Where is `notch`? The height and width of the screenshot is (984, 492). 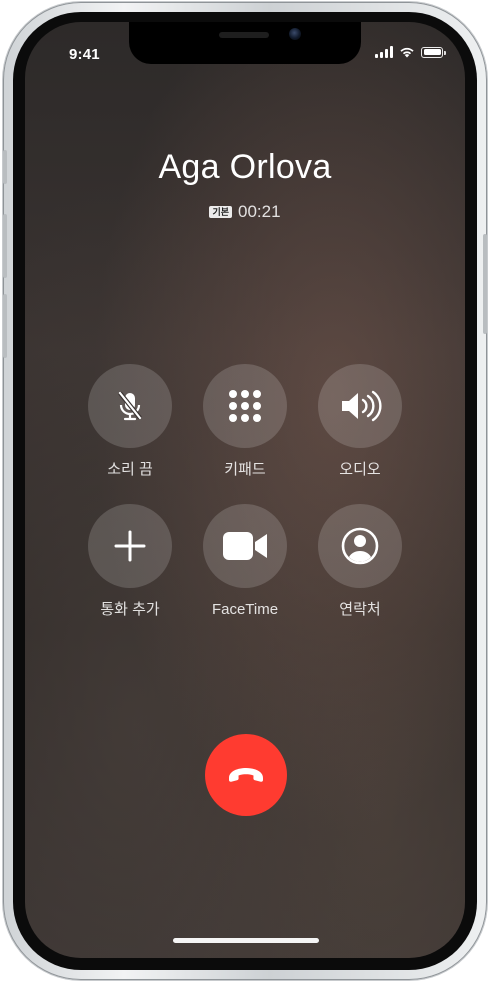
notch is located at coordinates (245, 43).